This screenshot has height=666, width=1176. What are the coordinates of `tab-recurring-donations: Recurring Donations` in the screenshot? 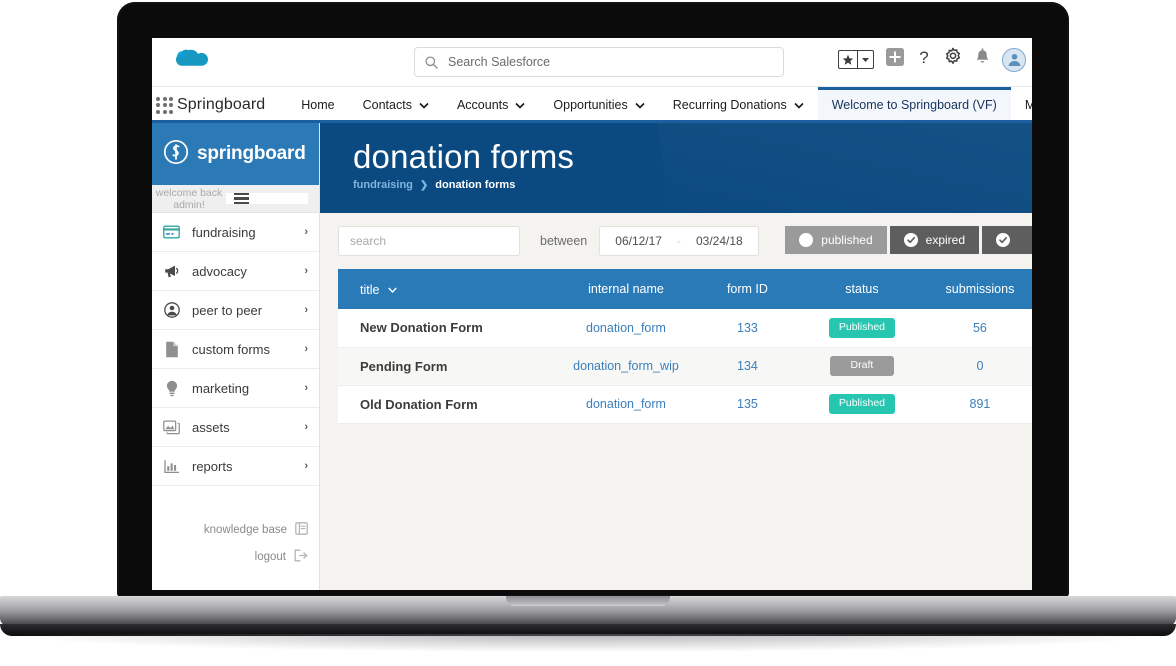 It's located at (738, 105).